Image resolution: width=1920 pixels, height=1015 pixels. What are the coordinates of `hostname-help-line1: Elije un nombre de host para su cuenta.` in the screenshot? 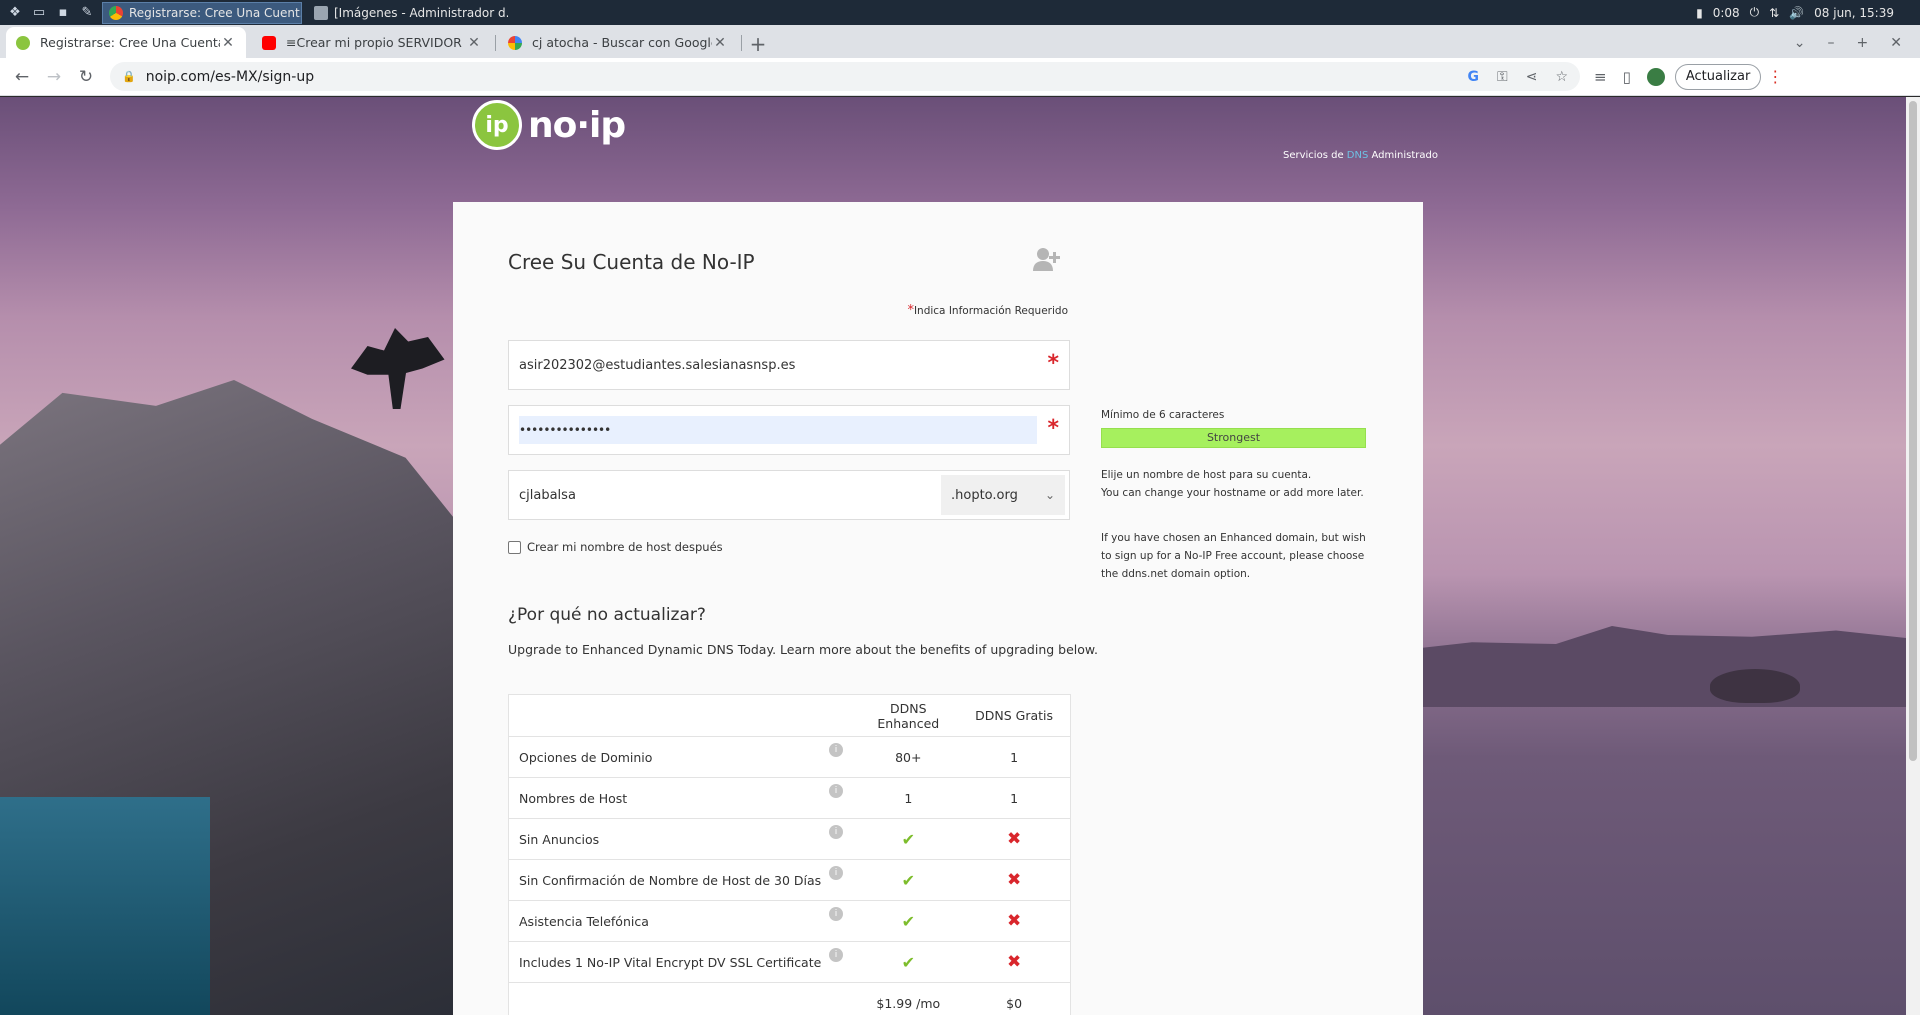 It's located at (1206, 475).